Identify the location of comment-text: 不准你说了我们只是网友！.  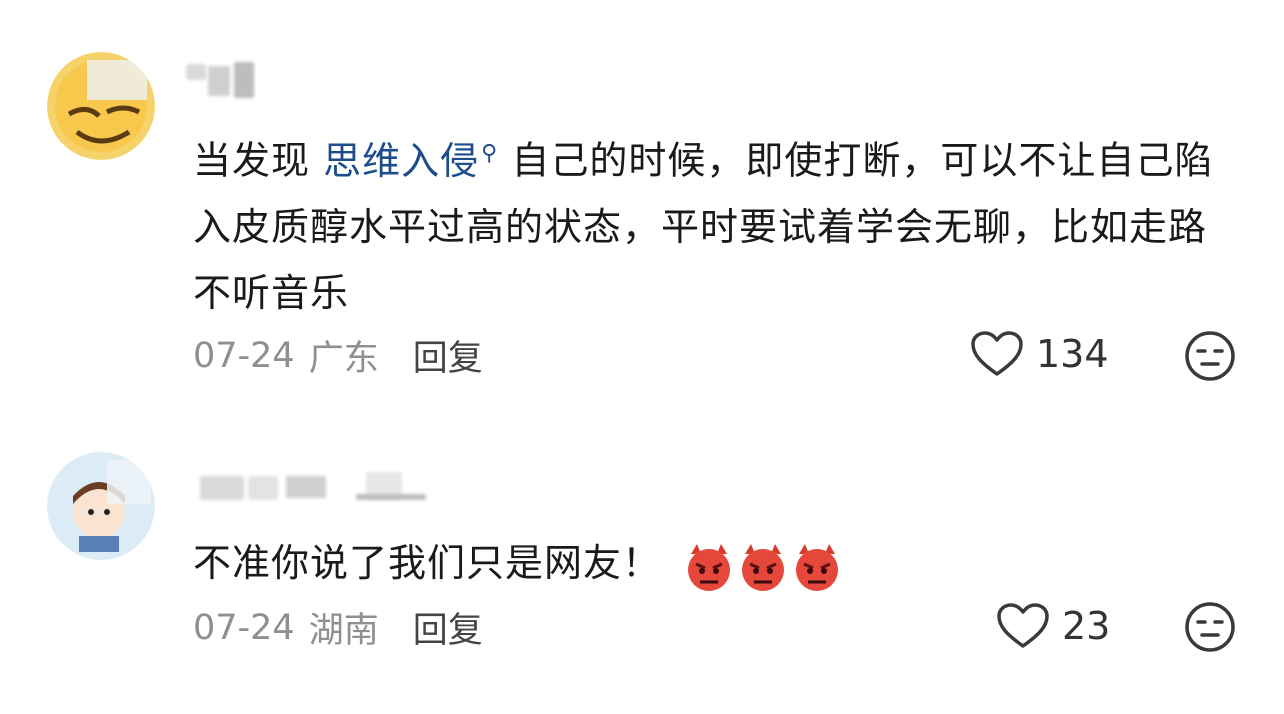
(713, 563).